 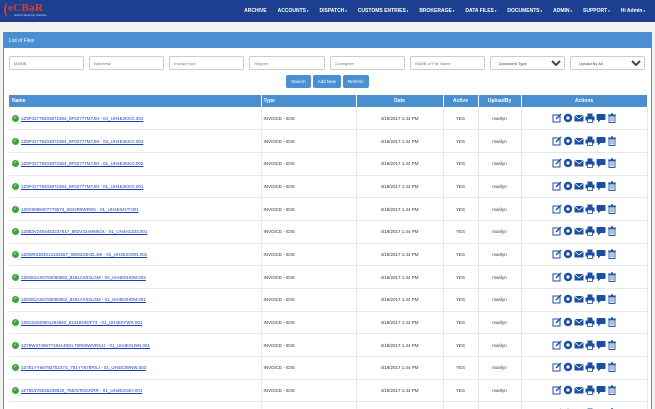 I want to click on nav-item-7: ADMIN▾, so click(x=562, y=11).